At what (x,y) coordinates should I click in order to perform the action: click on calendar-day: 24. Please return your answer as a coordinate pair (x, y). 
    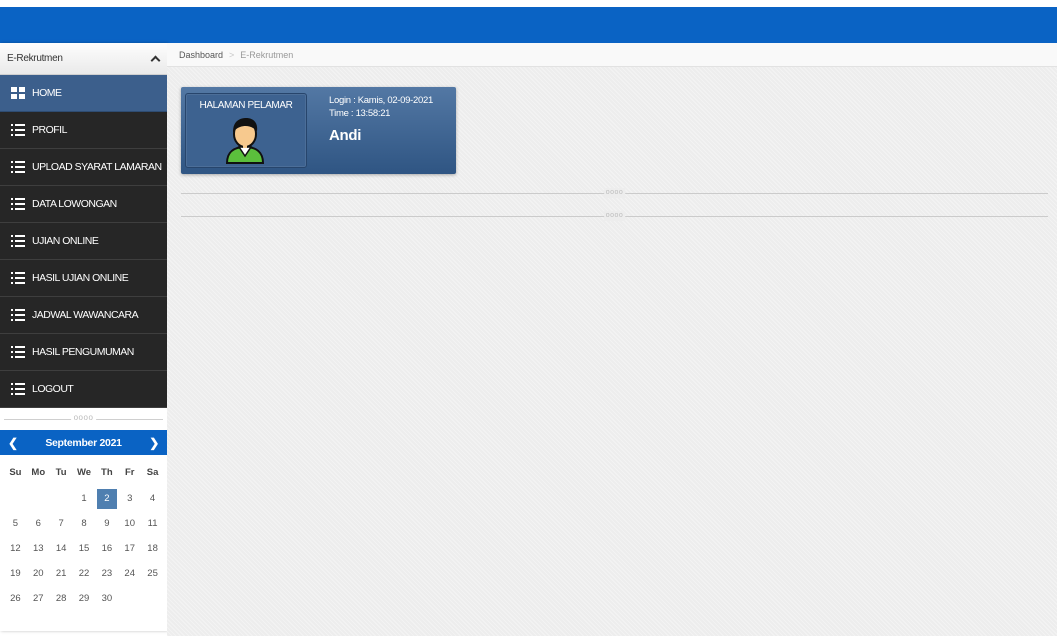
    Looking at the image, I should click on (129, 573).